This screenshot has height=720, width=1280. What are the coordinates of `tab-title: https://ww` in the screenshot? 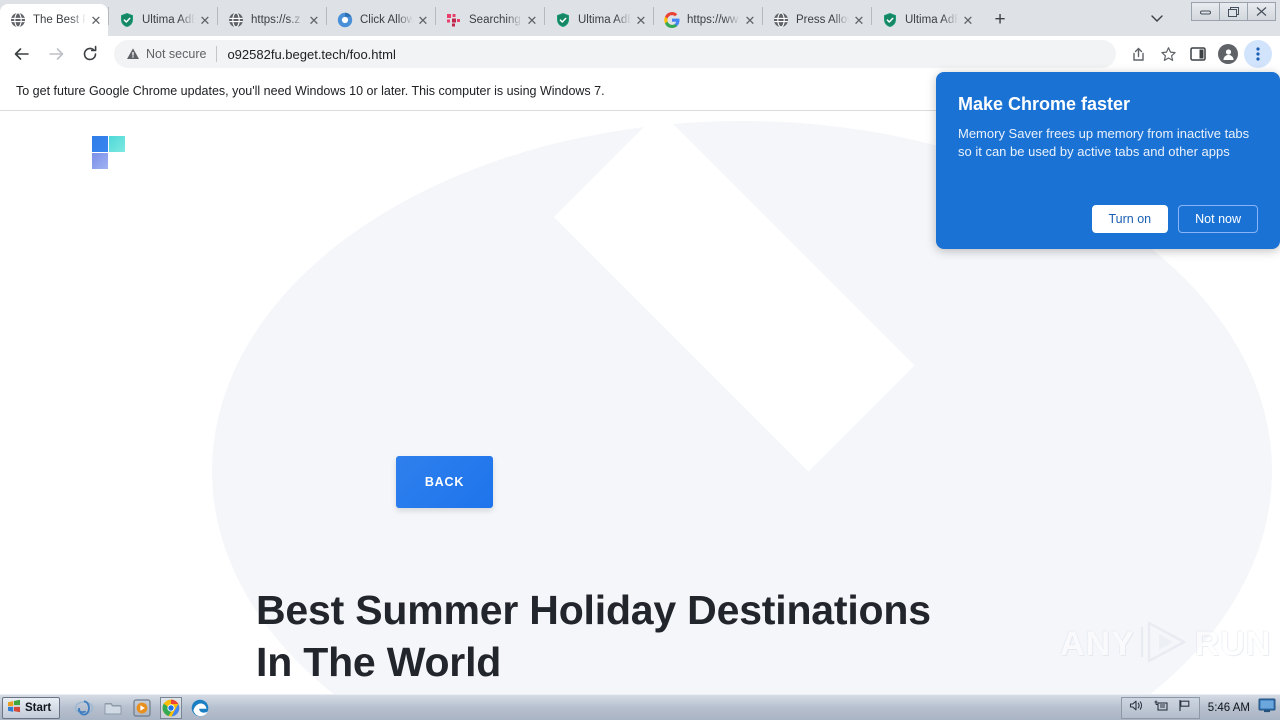 It's located at (713, 20).